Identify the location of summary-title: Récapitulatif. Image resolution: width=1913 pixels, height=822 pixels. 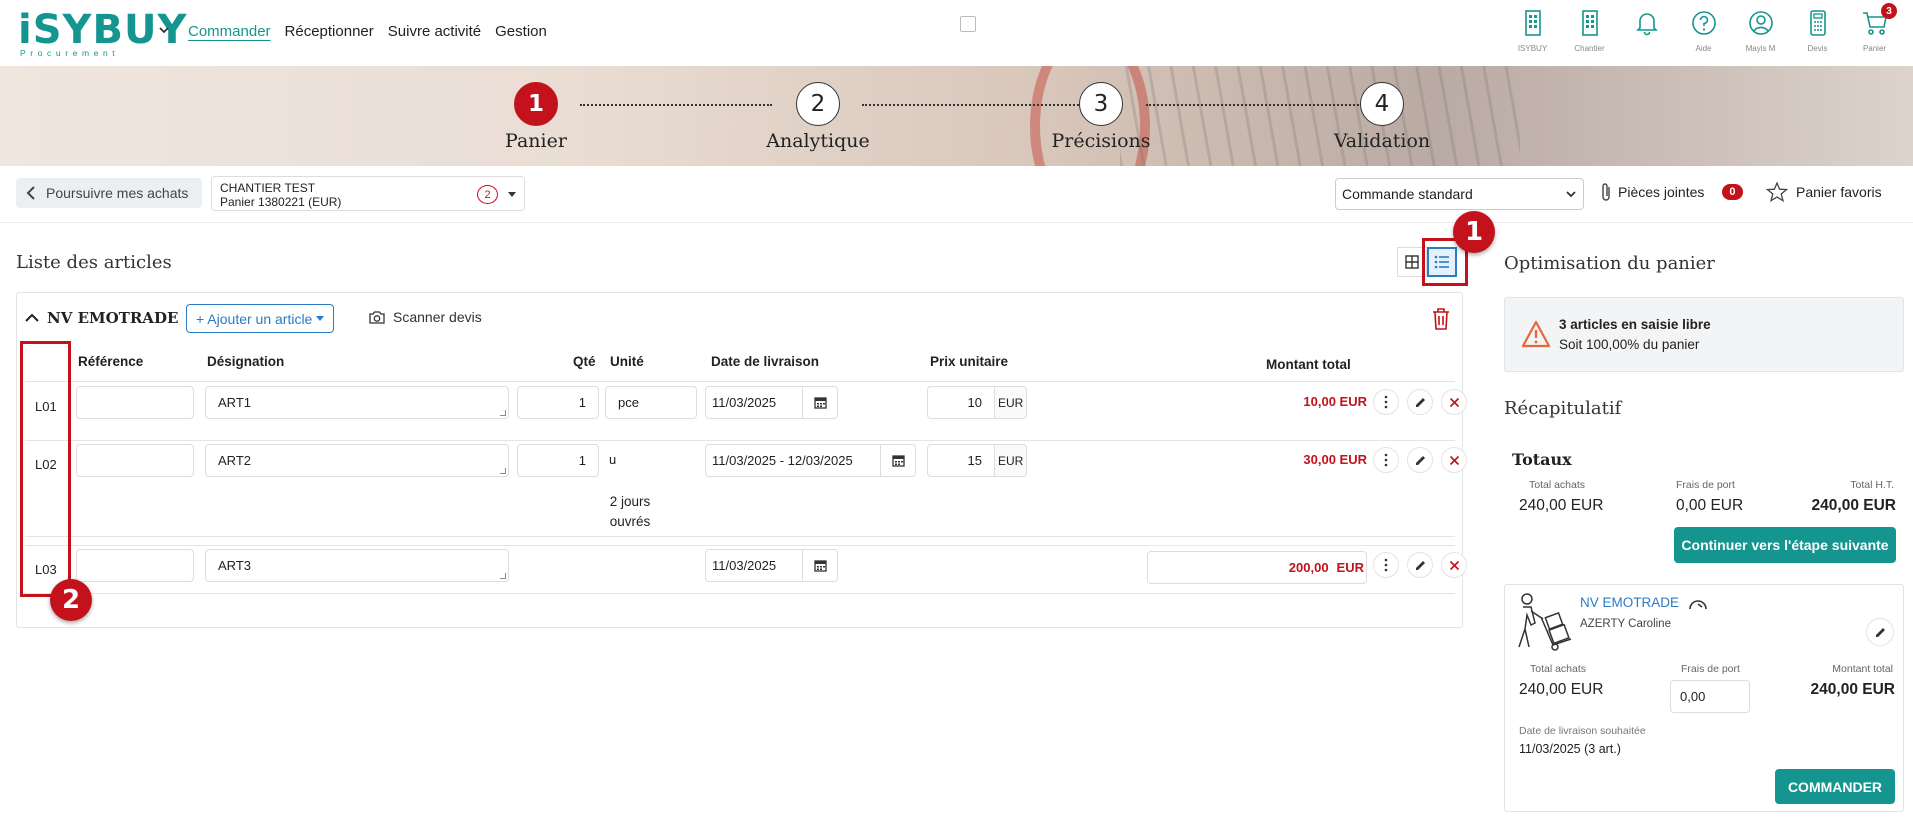
(1563, 408).